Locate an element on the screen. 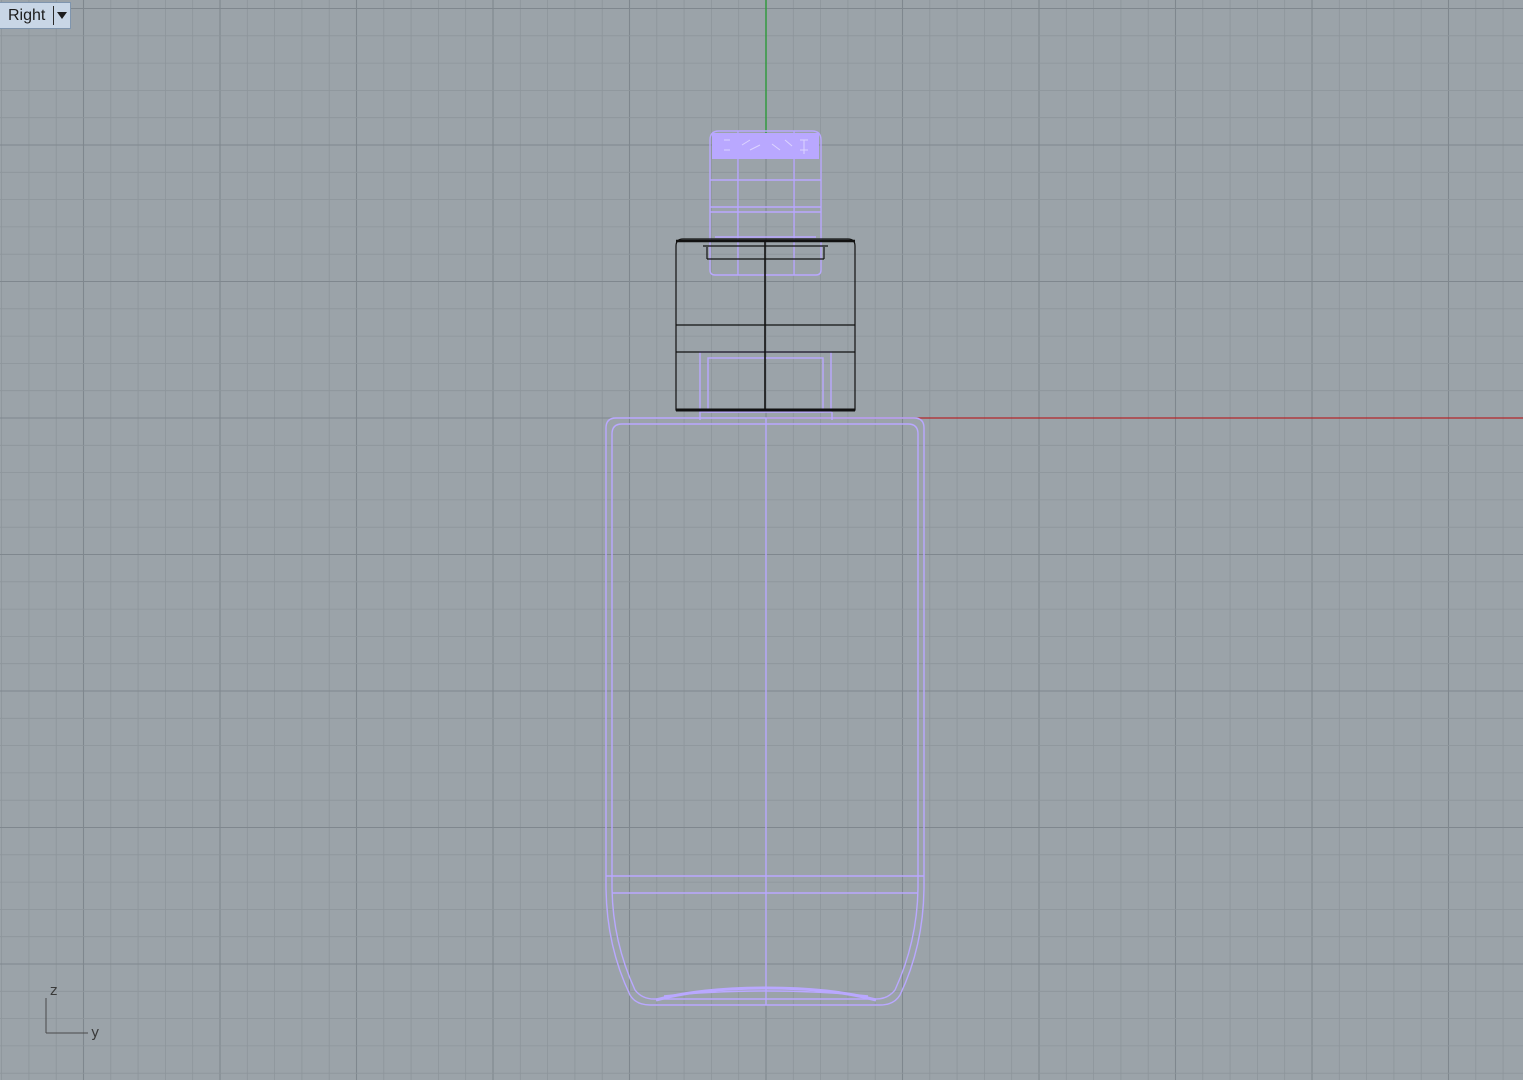 This screenshot has height=1080, width=1523. bottle-body-wireframe is located at coordinates (765, 678).